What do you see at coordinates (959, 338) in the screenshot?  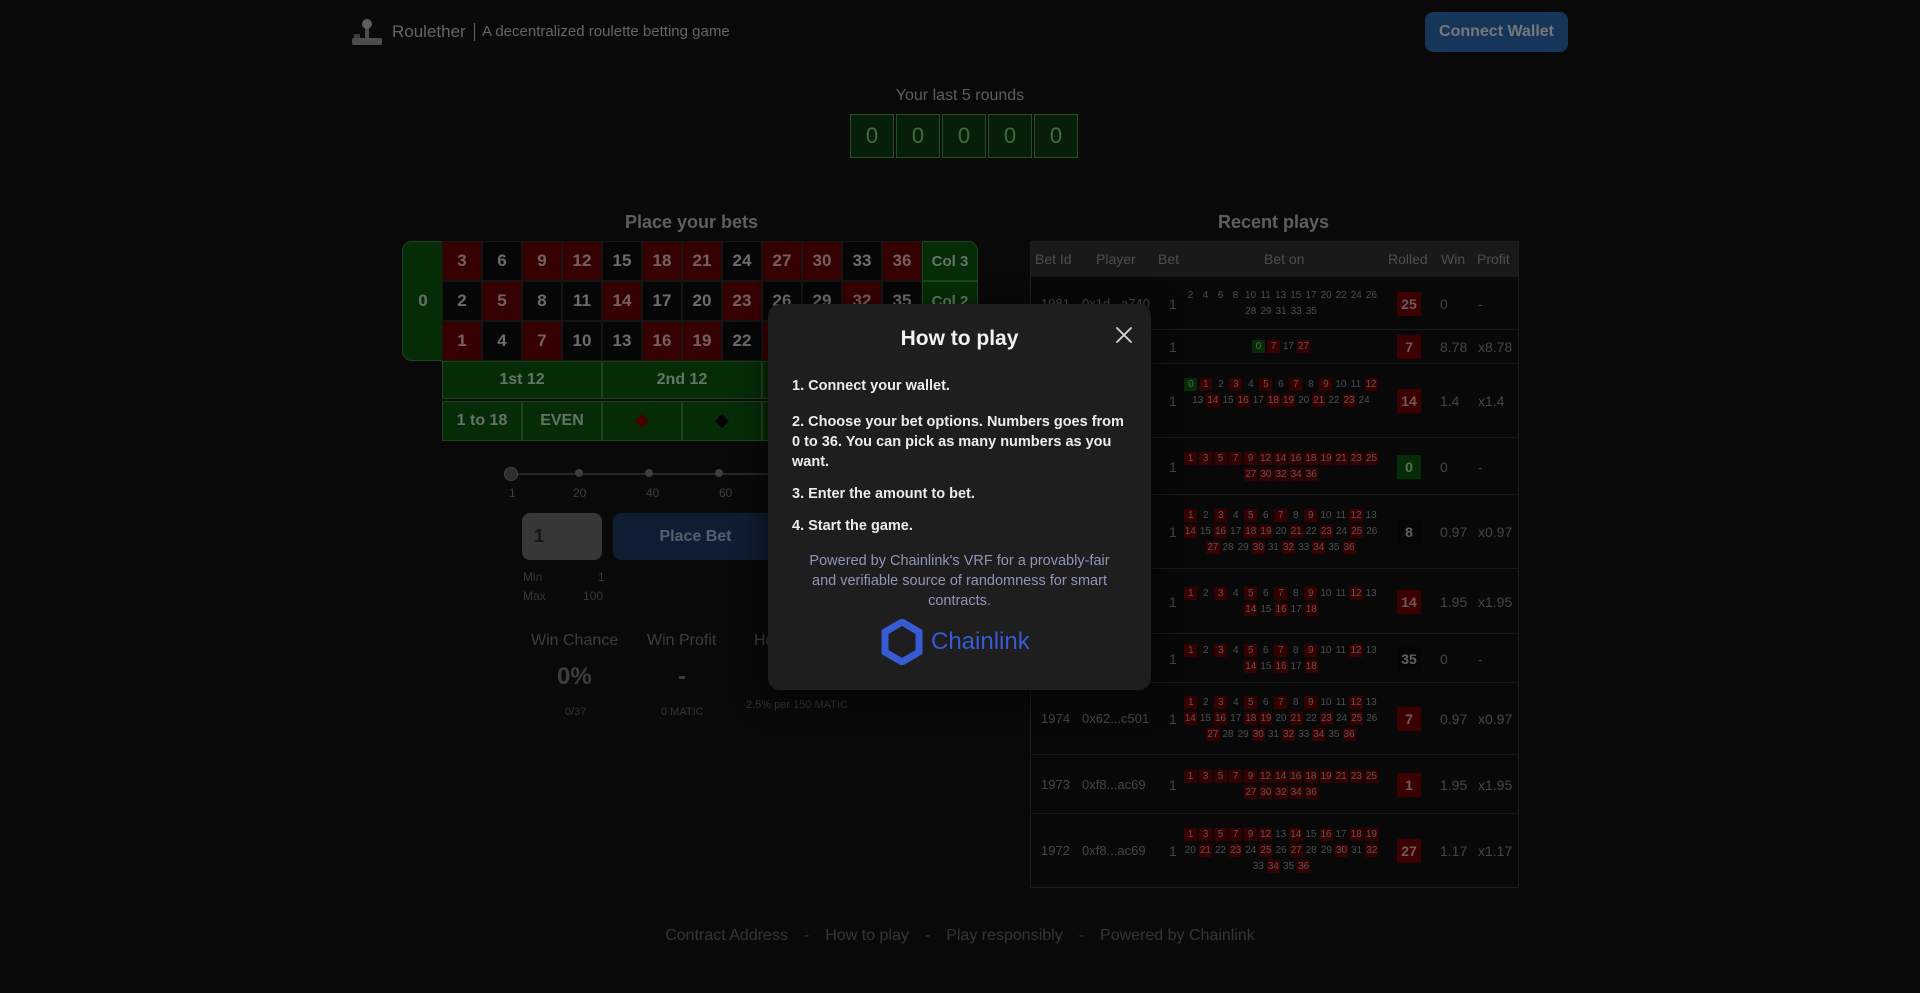 I see `modal-title: How to play` at bounding box center [959, 338].